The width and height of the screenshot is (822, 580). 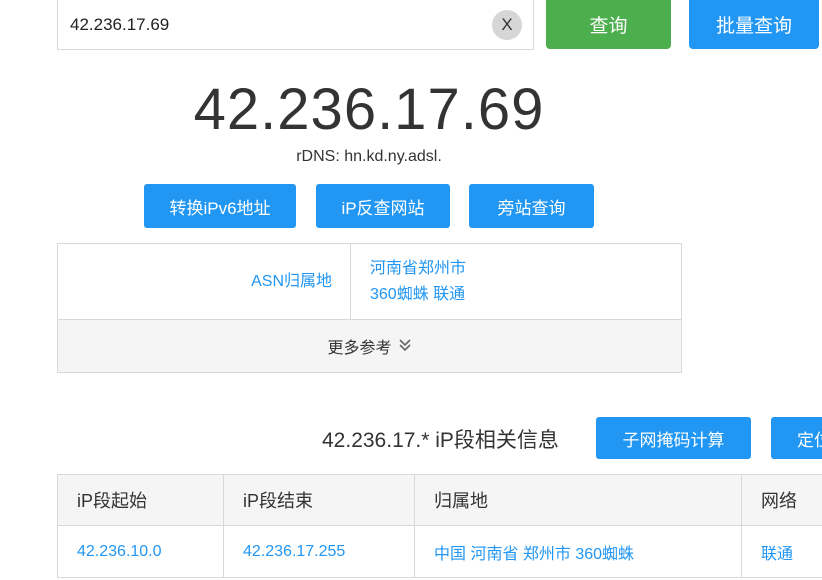 What do you see at coordinates (418, 269) in the screenshot?
I see `asn-location-link: 河南省郑州市` at bounding box center [418, 269].